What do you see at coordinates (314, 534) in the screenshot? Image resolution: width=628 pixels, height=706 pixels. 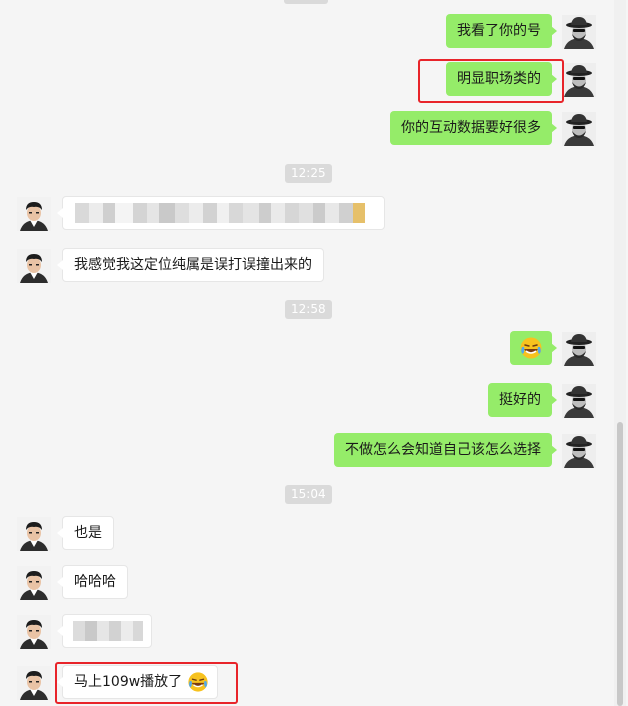 I see `message-row-received: 也是` at bounding box center [314, 534].